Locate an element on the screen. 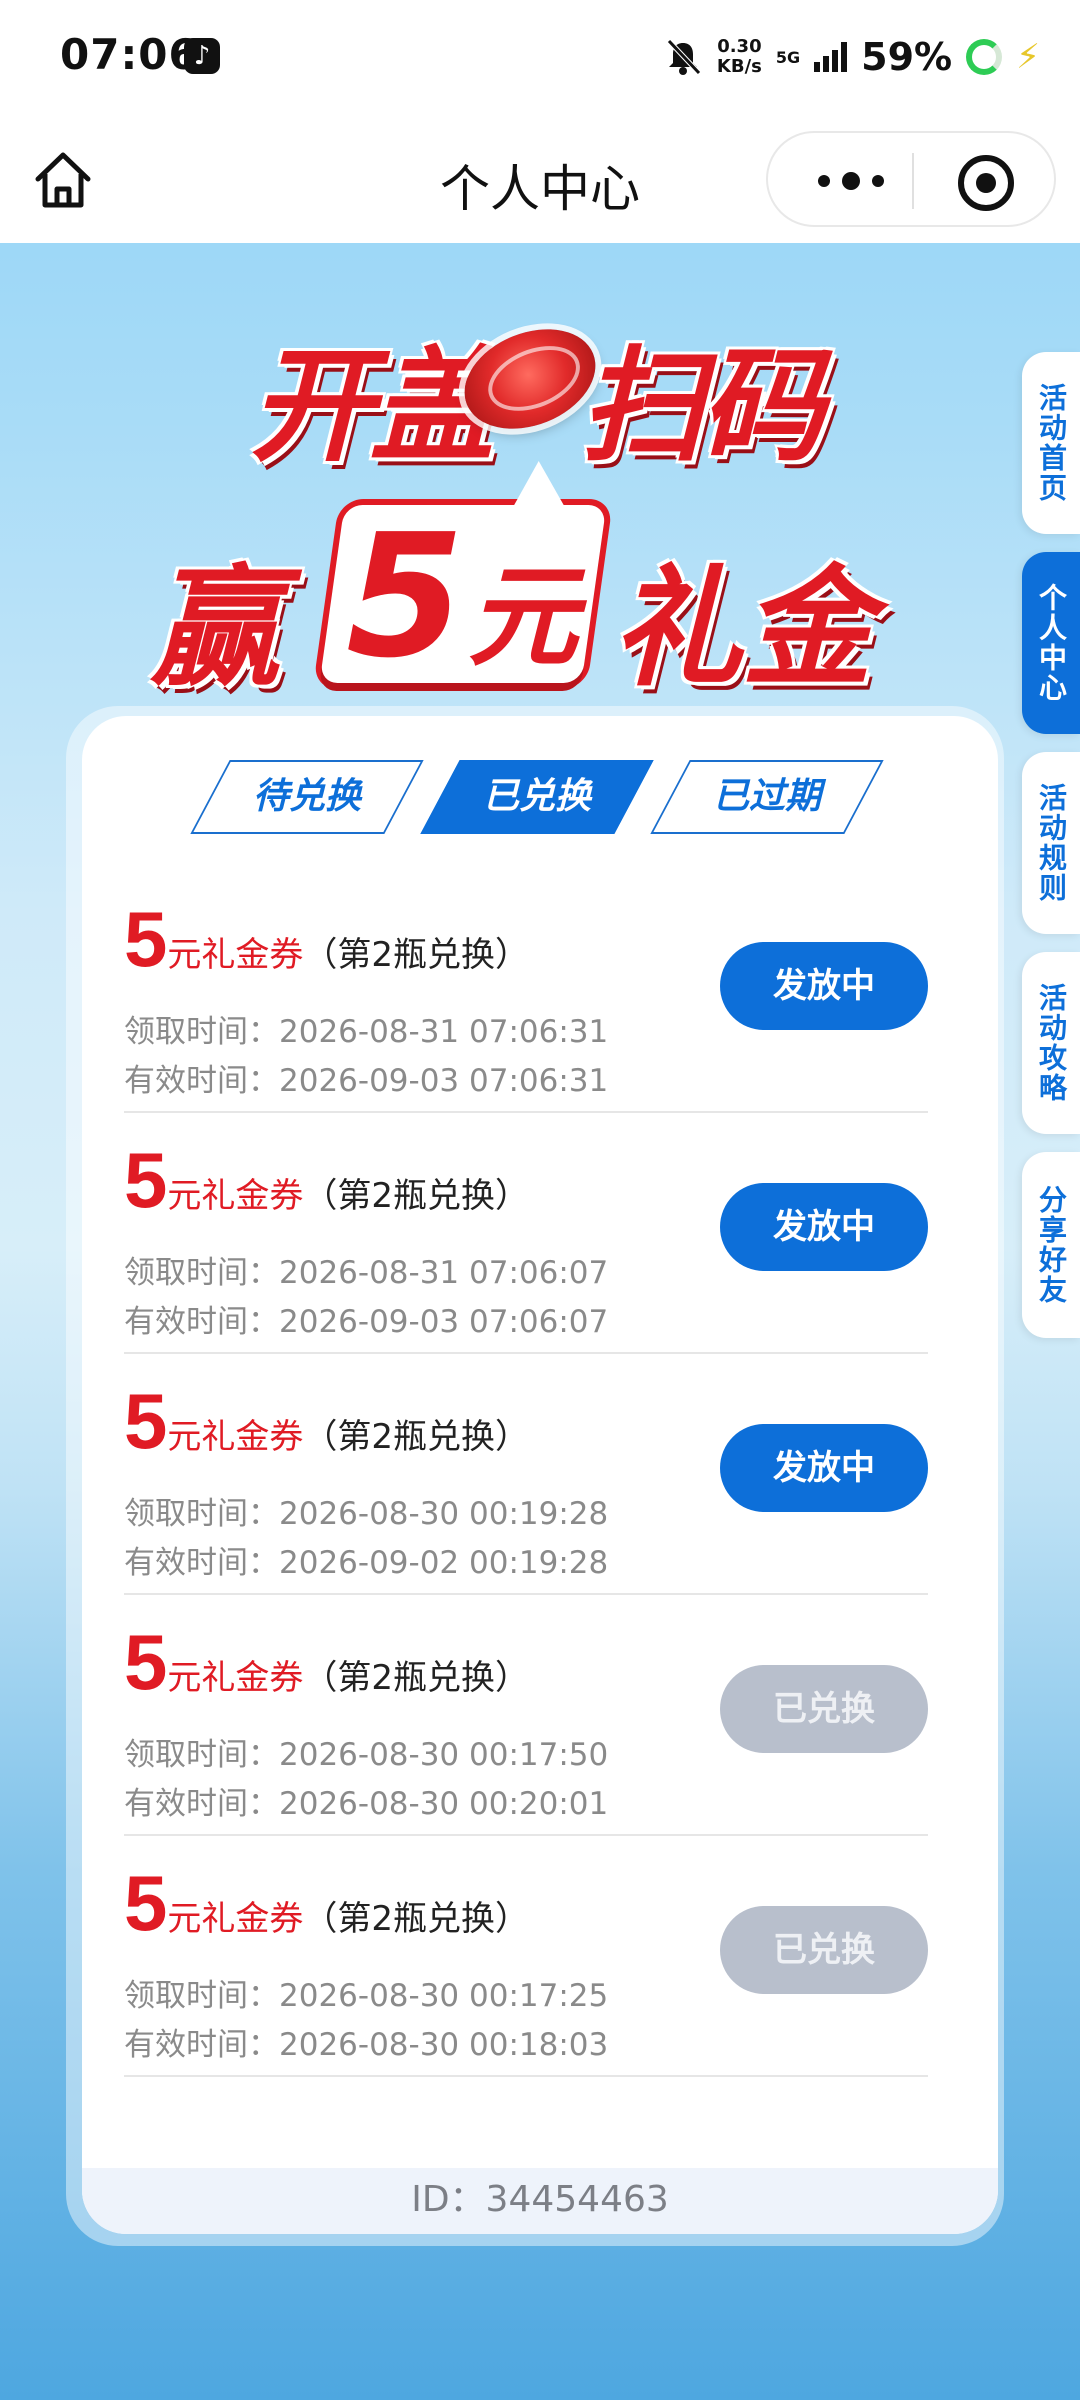  status-time: 07:06 is located at coordinates (129, 54).